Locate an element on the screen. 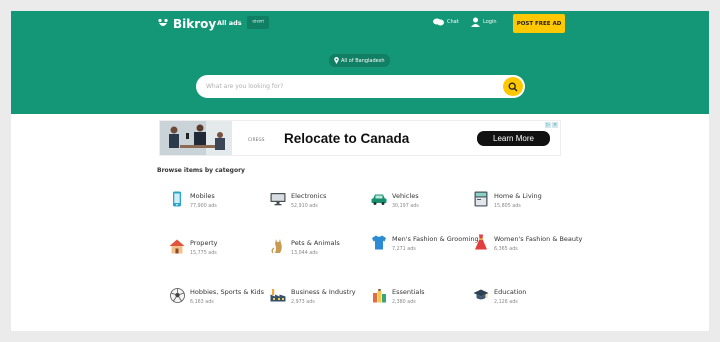  category-education: Education 2,126 ads is located at coordinates (499, 296).